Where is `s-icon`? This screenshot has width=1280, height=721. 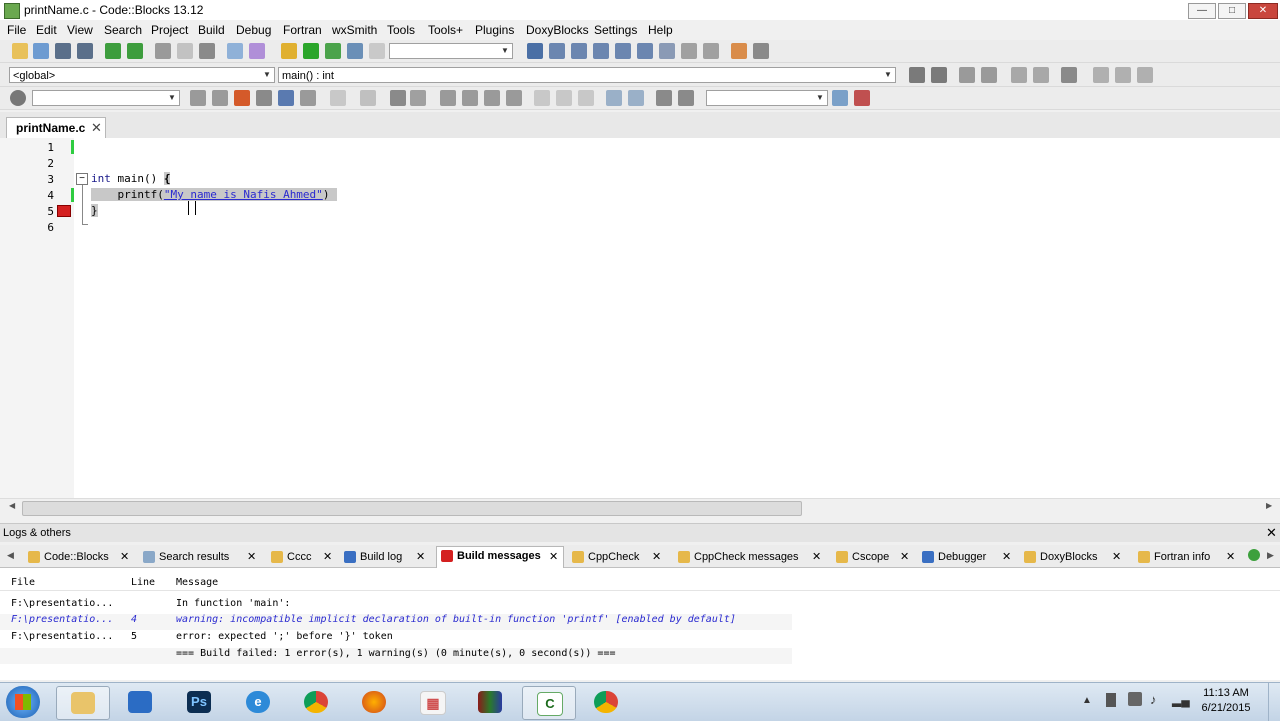 s-icon is located at coordinates (664, 98).